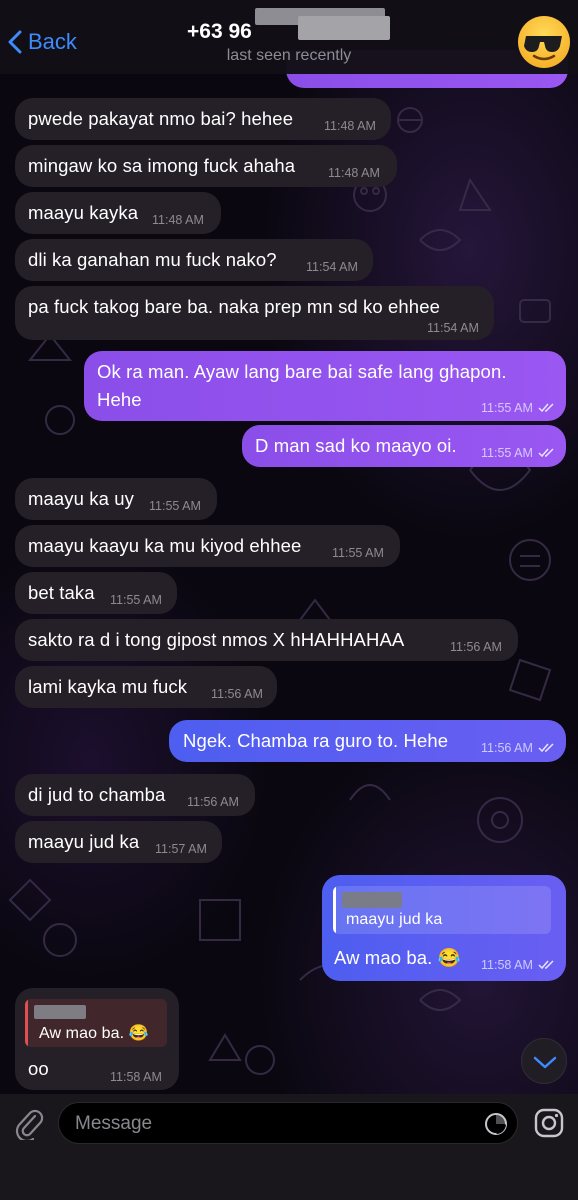 The image size is (578, 1200). What do you see at coordinates (289, 1147) in the screenshot?
I see `message-composer: Message` at bounding box center [289, 1147].